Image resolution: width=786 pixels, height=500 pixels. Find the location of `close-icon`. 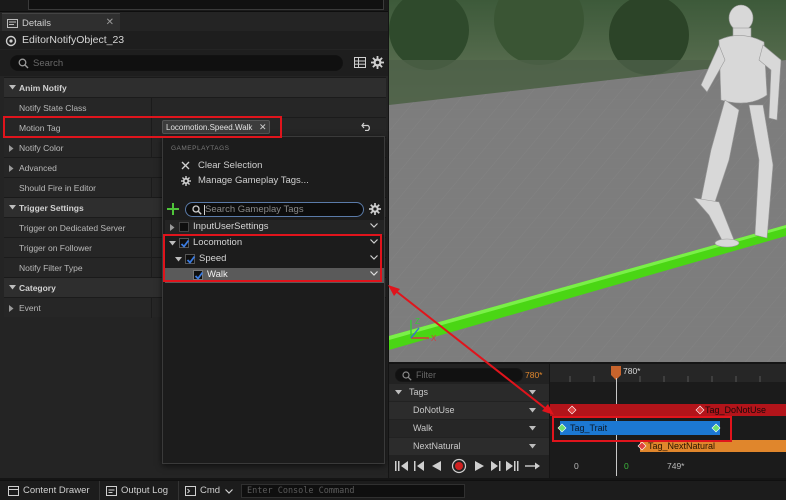

close-icon is located at coordinates (185, 165).